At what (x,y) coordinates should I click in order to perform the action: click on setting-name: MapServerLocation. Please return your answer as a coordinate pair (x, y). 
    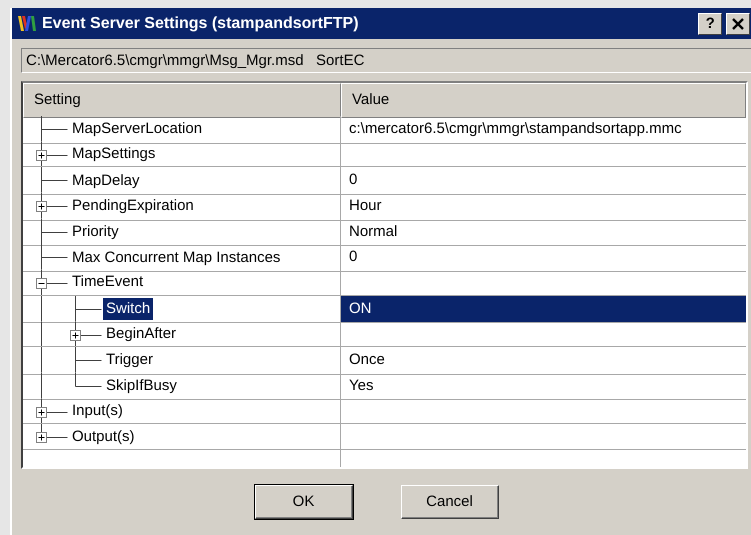
    Looking at the image, I should click on (137, 129).